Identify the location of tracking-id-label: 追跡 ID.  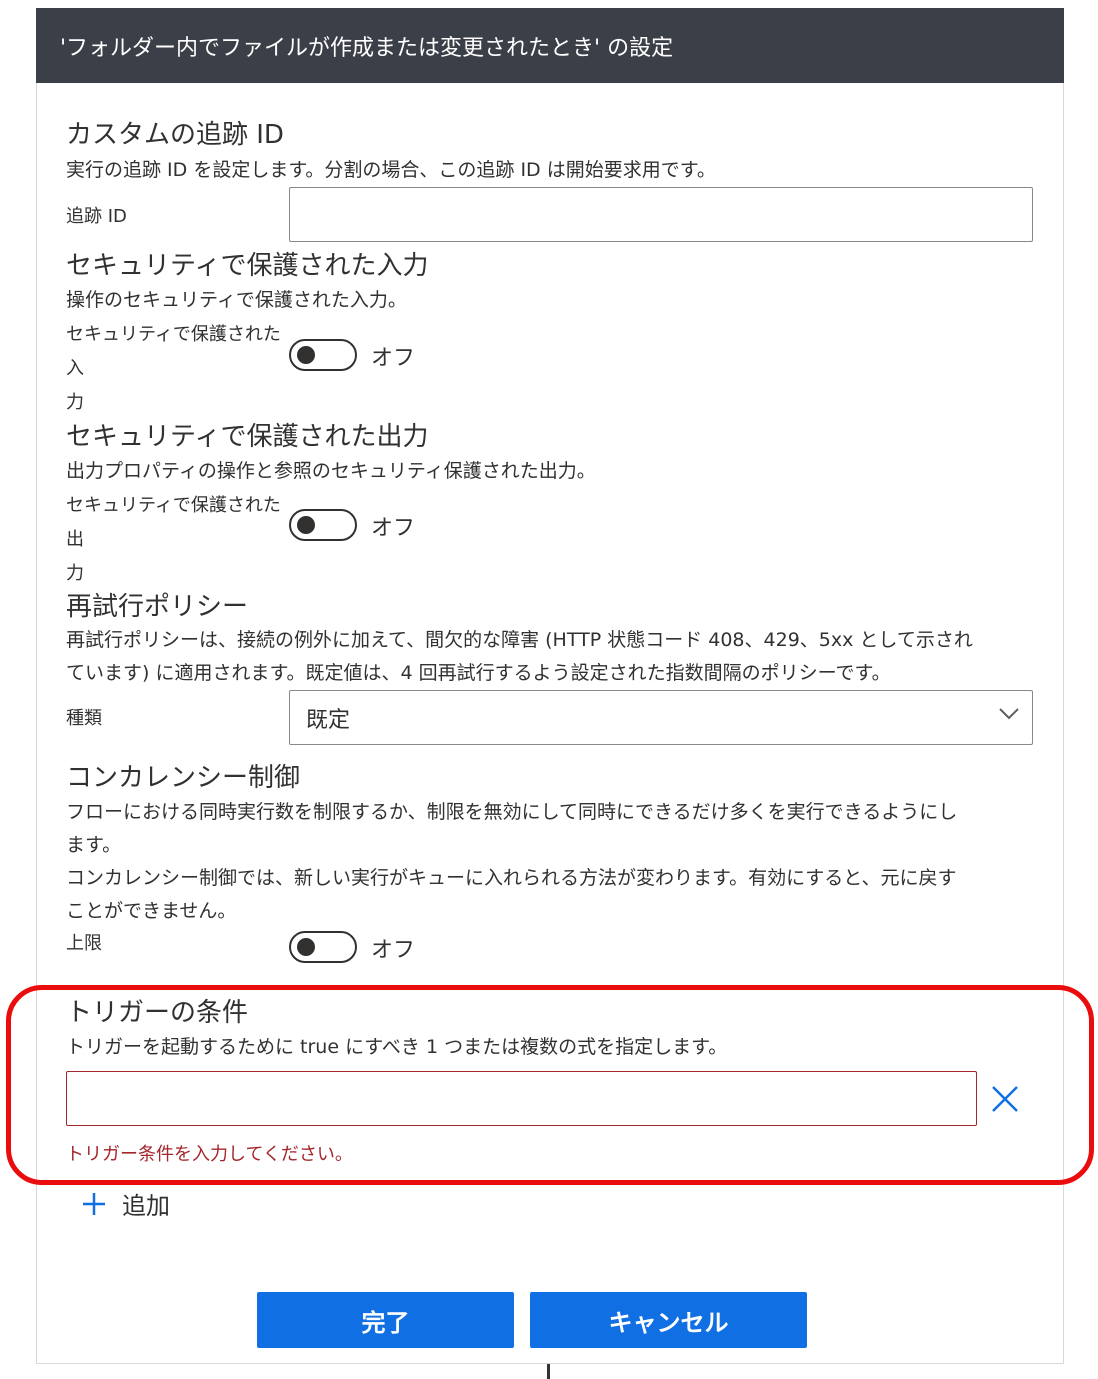
(96, 216).